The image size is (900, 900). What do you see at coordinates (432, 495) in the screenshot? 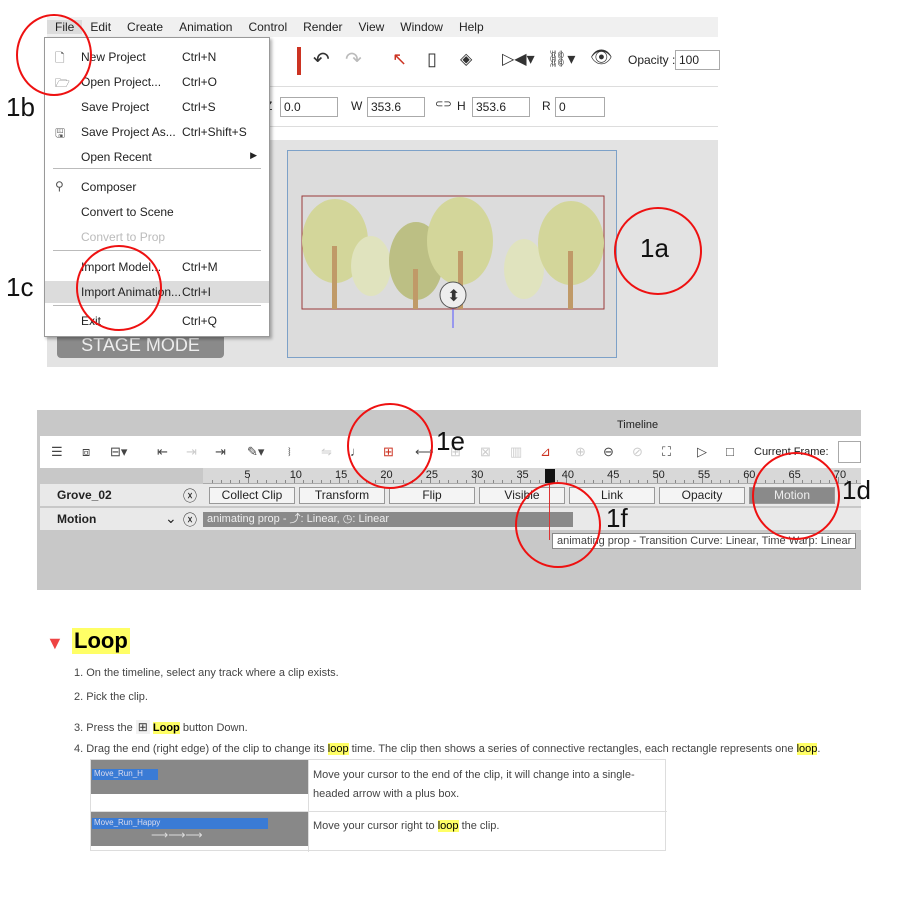
I see `chip-flip: Flip` at bounding box center [432, 495].